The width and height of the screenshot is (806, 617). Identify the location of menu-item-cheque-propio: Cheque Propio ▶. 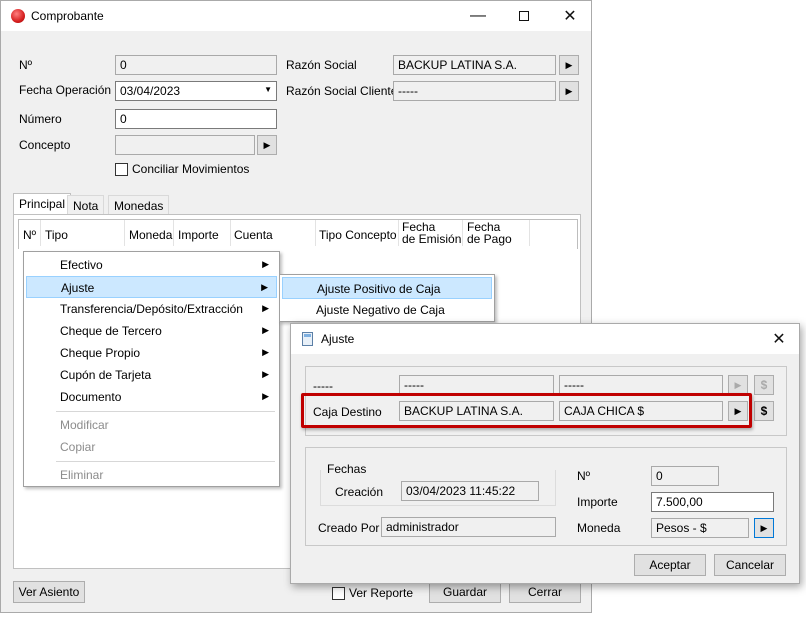
(151, 353).